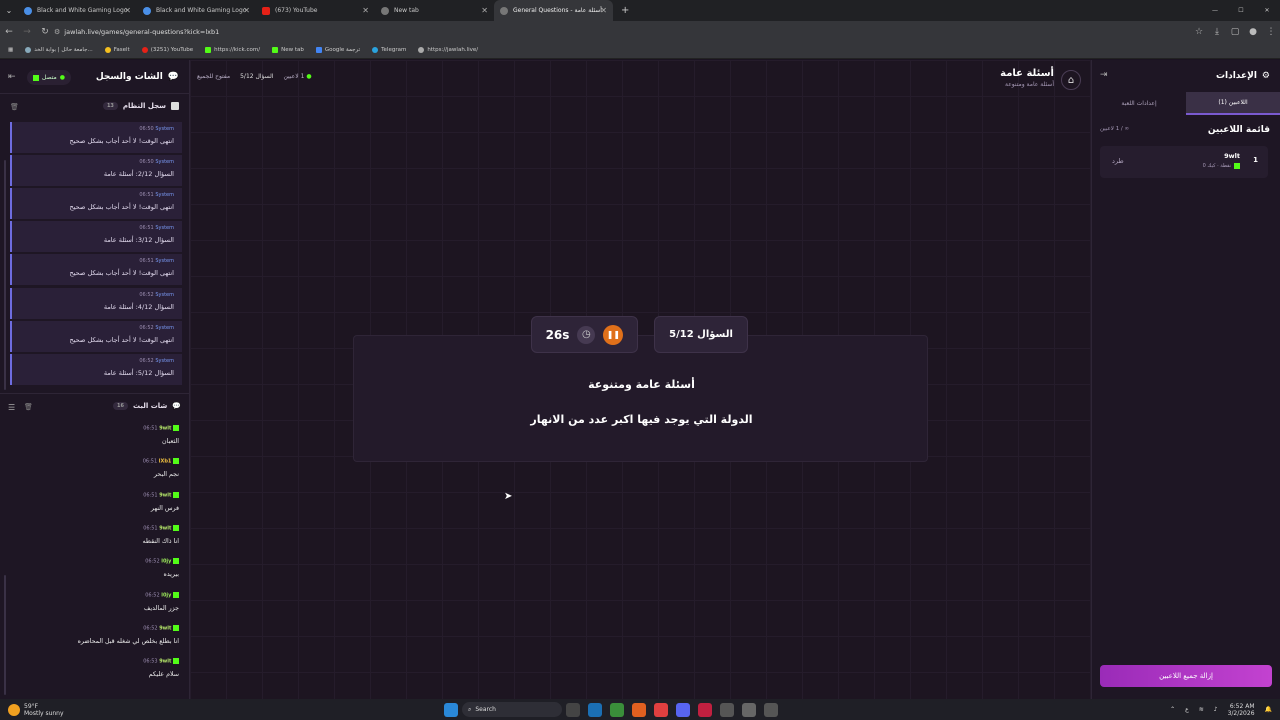 Image resolution: width=1280 pixels, height=720 pixels. Describe the element at coordinates (1241, 710) in the screenshot. I see `taskbar-clock: 6:52 AM 3/2/2026` at that location.